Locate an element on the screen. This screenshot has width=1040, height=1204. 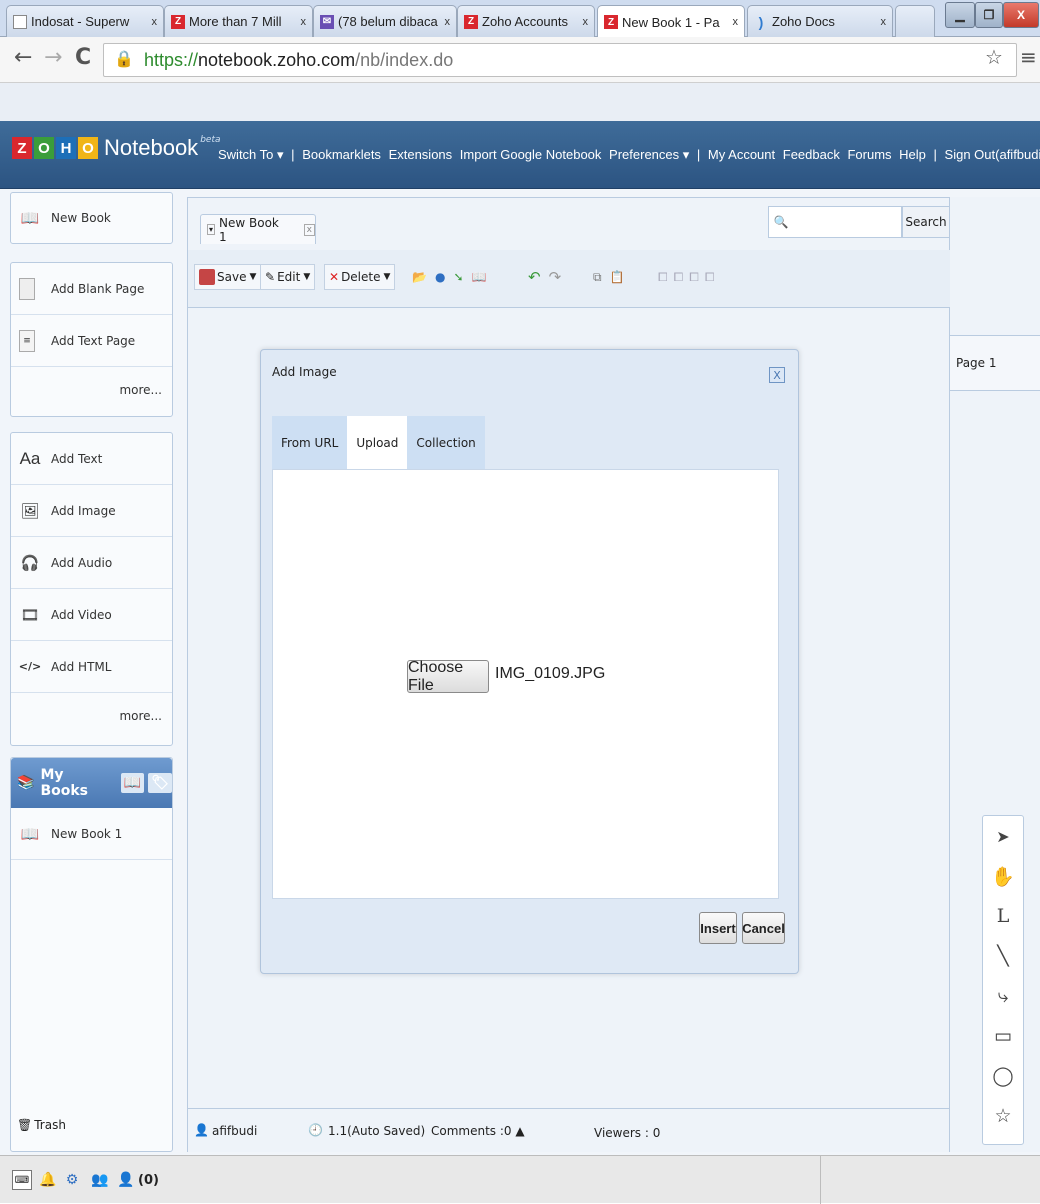
select-arrow-icon: ➤ is located at coordinates (1003, 836).